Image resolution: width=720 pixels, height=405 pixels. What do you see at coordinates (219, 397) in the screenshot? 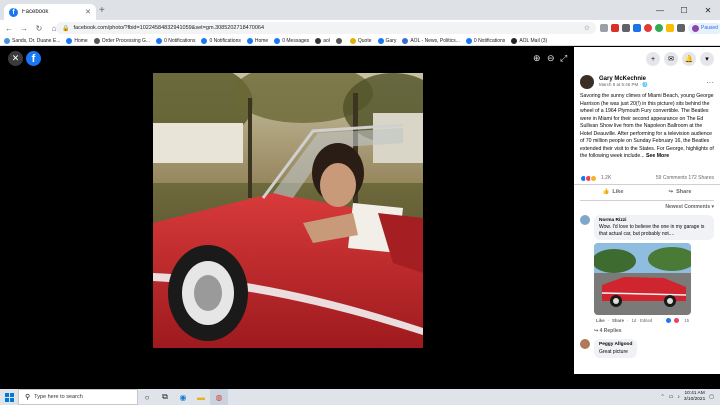
I see `chrome-taskbar-icon: ◍` at bounding box center [219, 397].